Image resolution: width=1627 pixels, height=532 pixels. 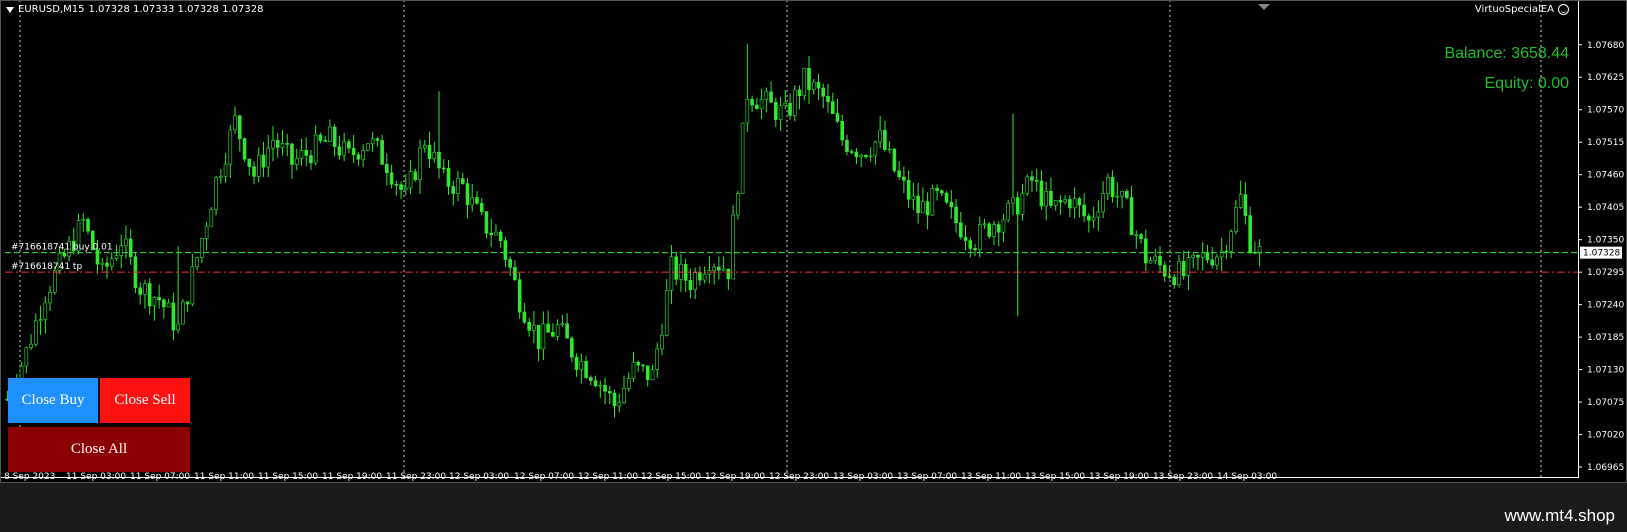 What do you see at coordinates (1605, 371) in the screenshot?
I see `price-tick-label: 1.07130` at bounding box center [1605, 371].